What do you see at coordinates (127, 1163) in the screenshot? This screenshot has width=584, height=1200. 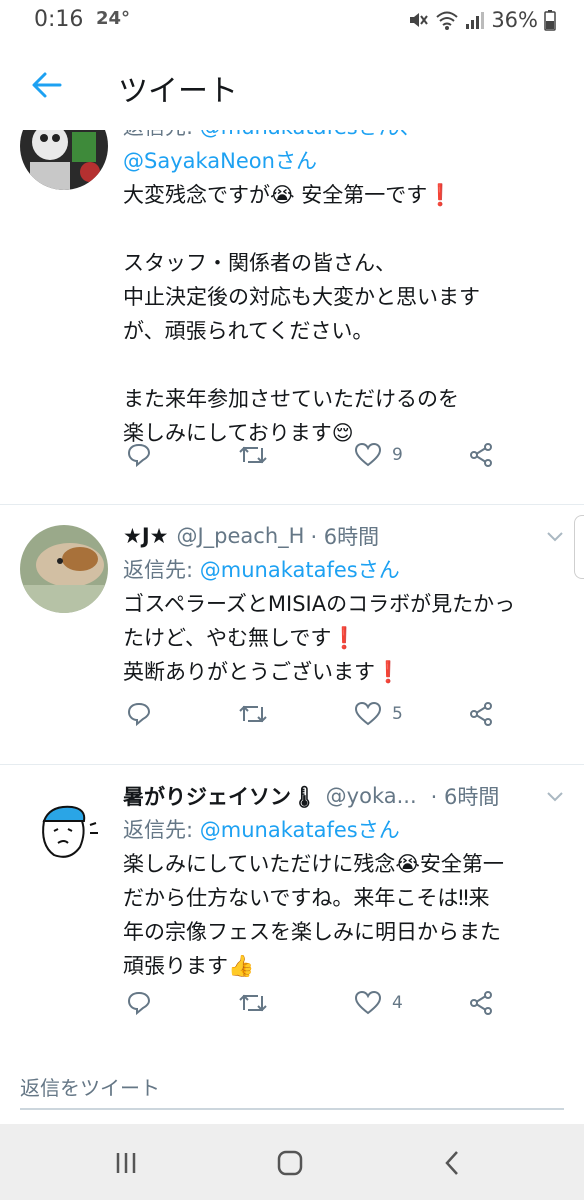 I see `recent-apps-icon` at bounding box center [127, 1163].